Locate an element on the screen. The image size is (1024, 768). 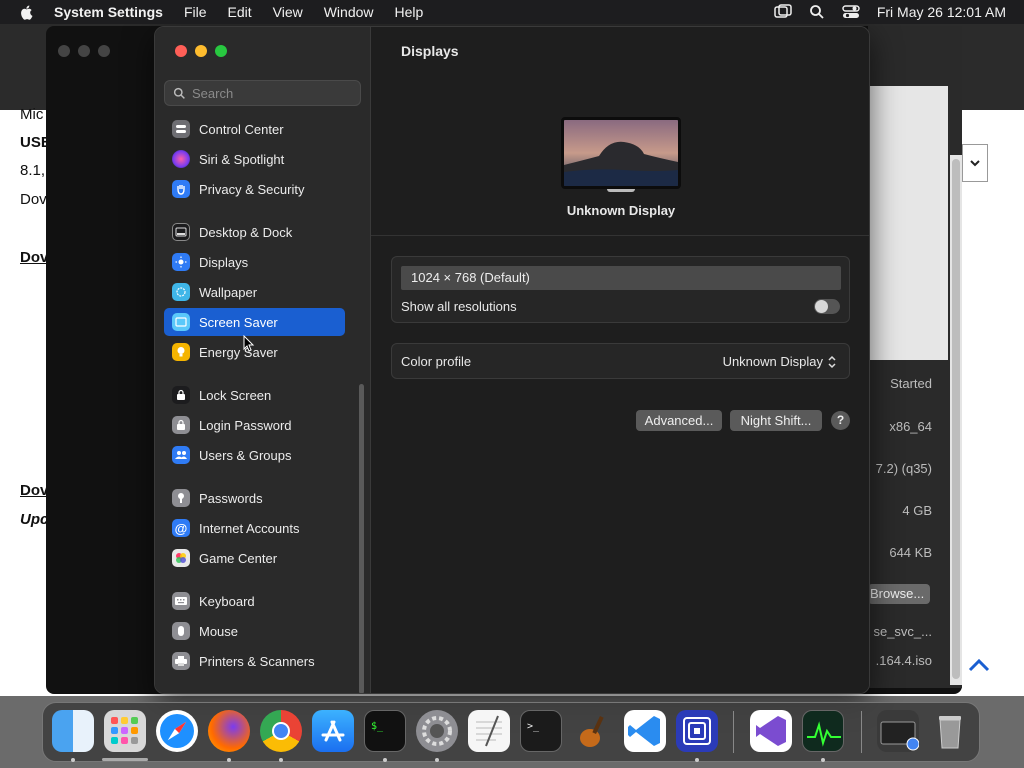
padlock-icon is located at coordinates (181, 425).